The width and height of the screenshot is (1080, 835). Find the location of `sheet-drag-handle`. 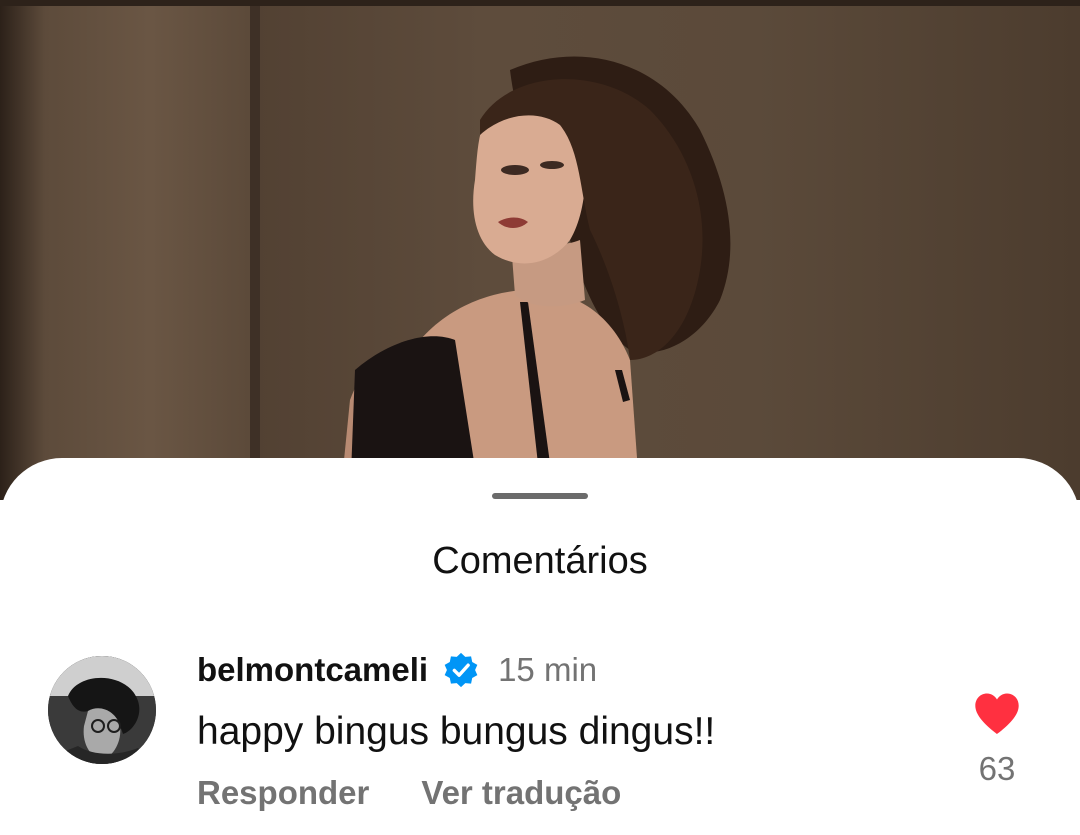

sheet-drag-handle is located at coordinates (540, 496).